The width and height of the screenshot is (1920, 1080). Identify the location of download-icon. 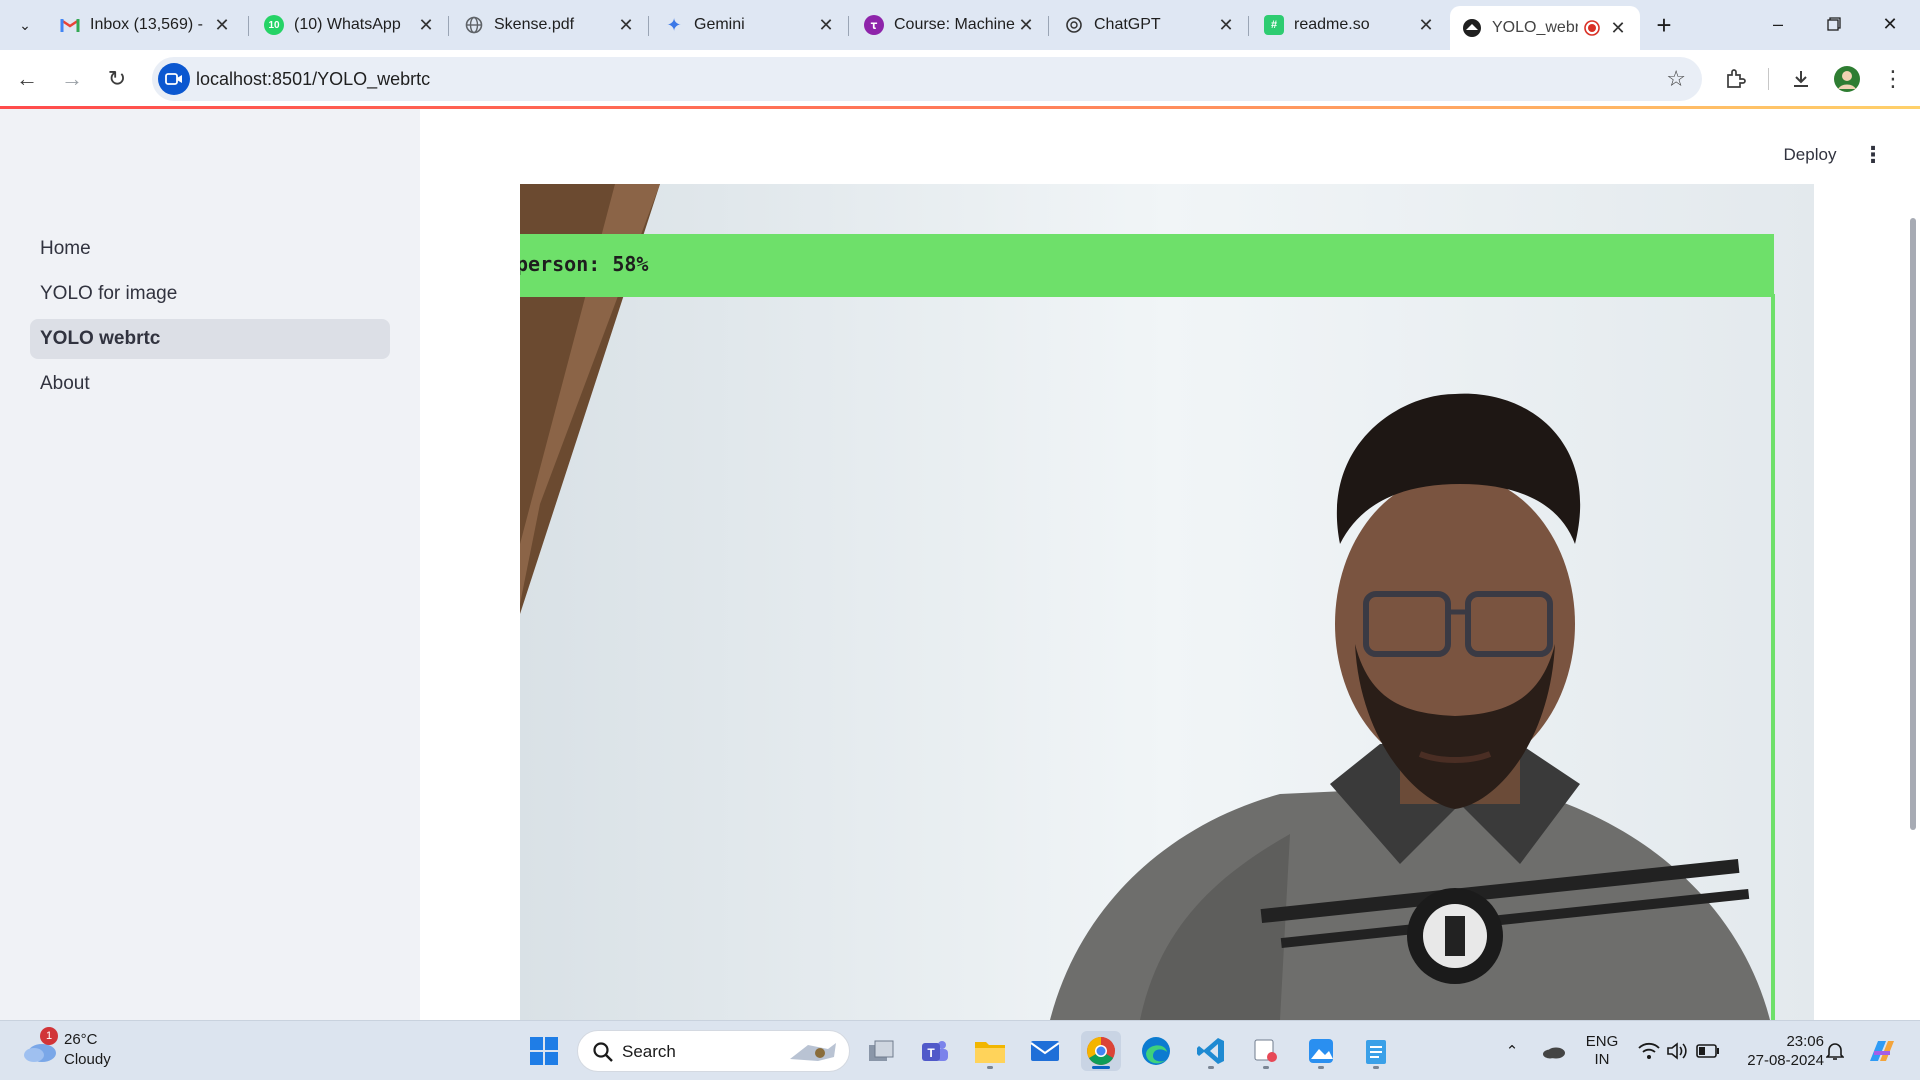
(1801, 79).